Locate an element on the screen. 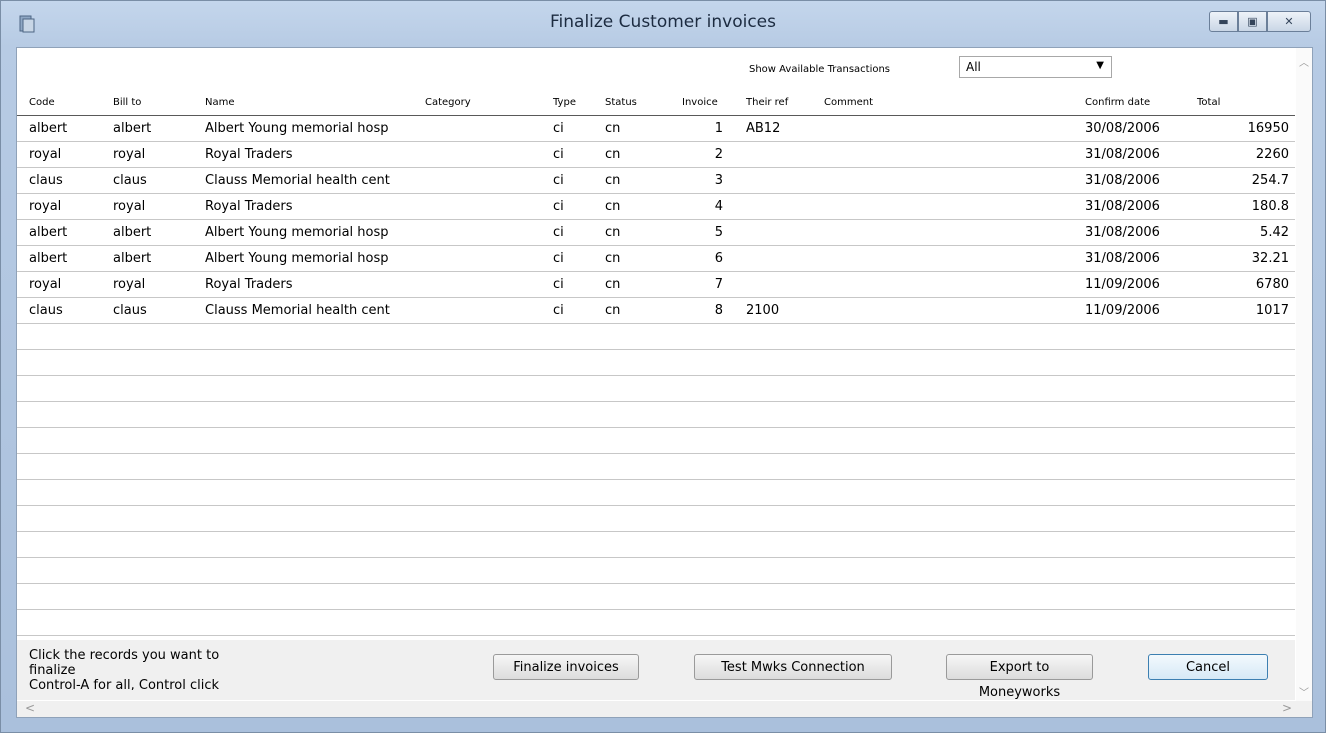 The image size is (1326, 733). test-connection-button: Test Mwks Connection is located at coordinates (793, 667).